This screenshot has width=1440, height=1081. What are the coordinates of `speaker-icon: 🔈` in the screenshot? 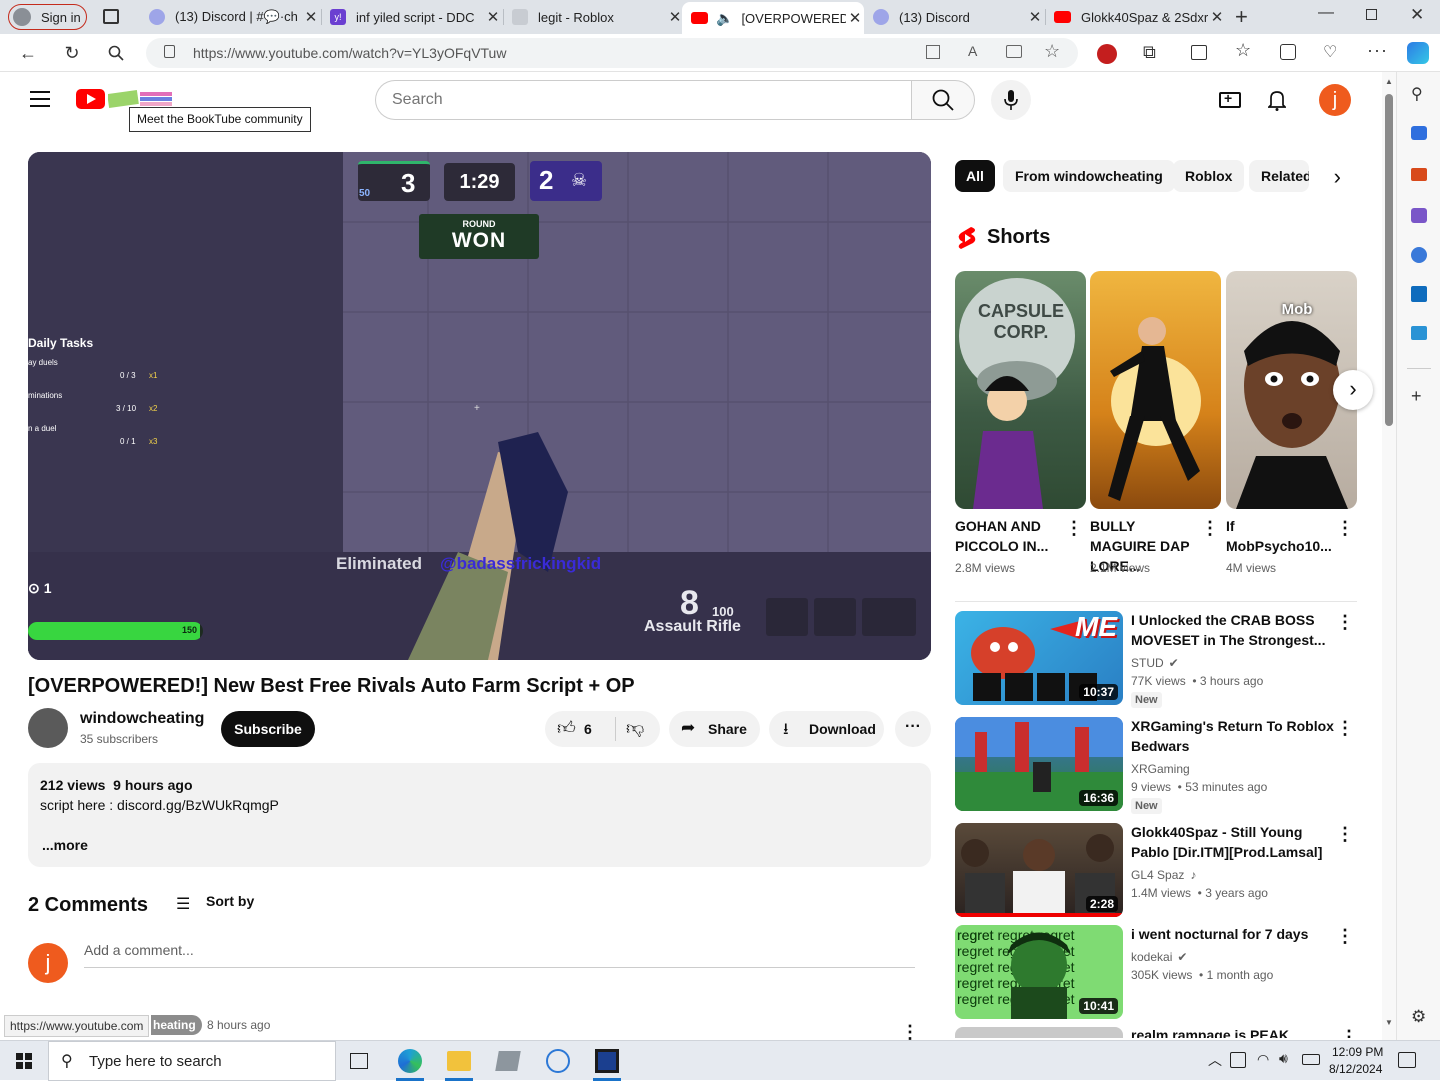 It's located at (724, 18).